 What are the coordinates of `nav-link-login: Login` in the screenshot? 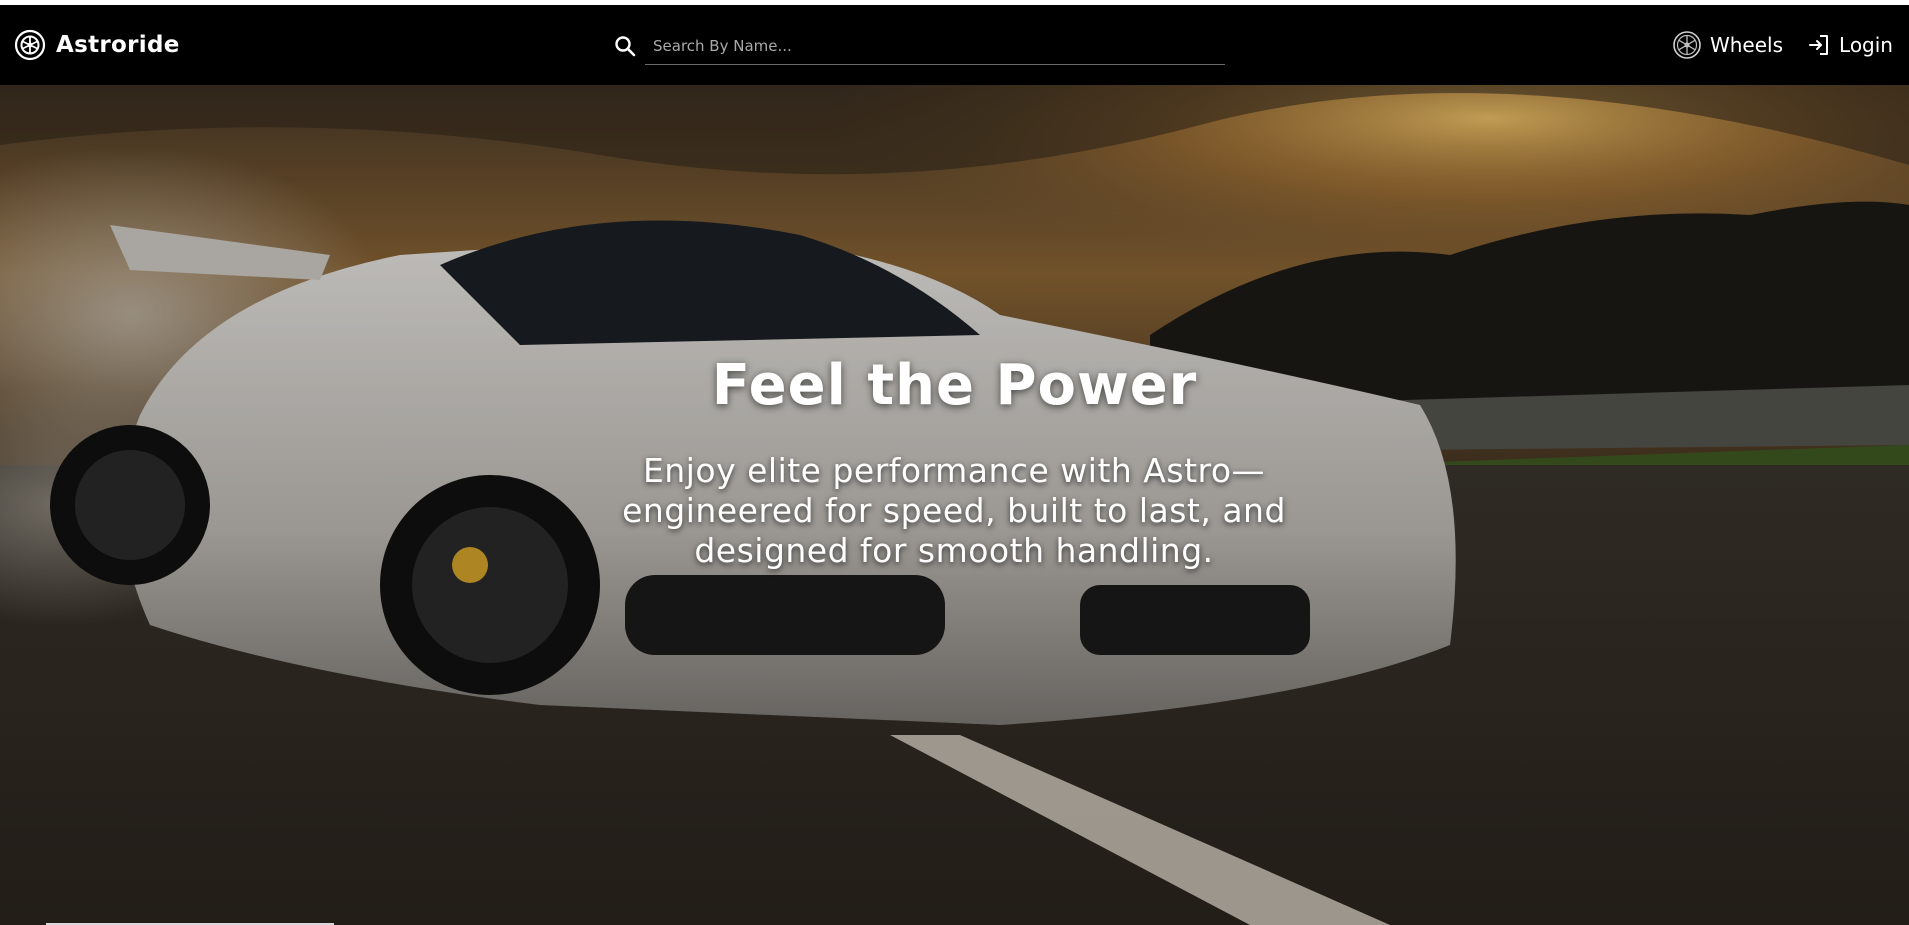 It's located at (1850, 45).